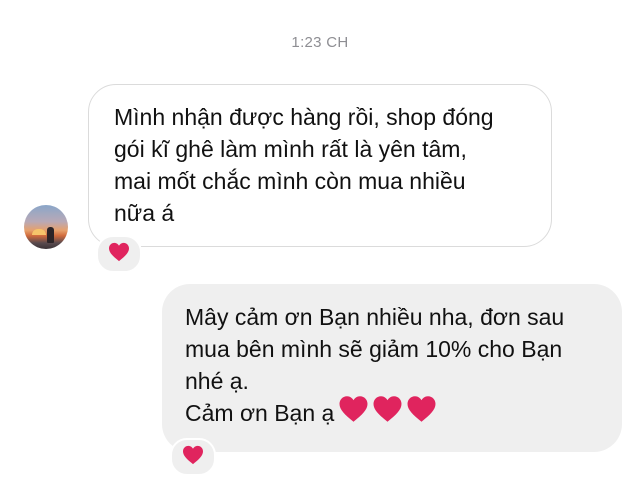 Image resolution: width=640 pixels, height=482 pixels. I want to click on avatar-figure-shape, so click(50, 235).